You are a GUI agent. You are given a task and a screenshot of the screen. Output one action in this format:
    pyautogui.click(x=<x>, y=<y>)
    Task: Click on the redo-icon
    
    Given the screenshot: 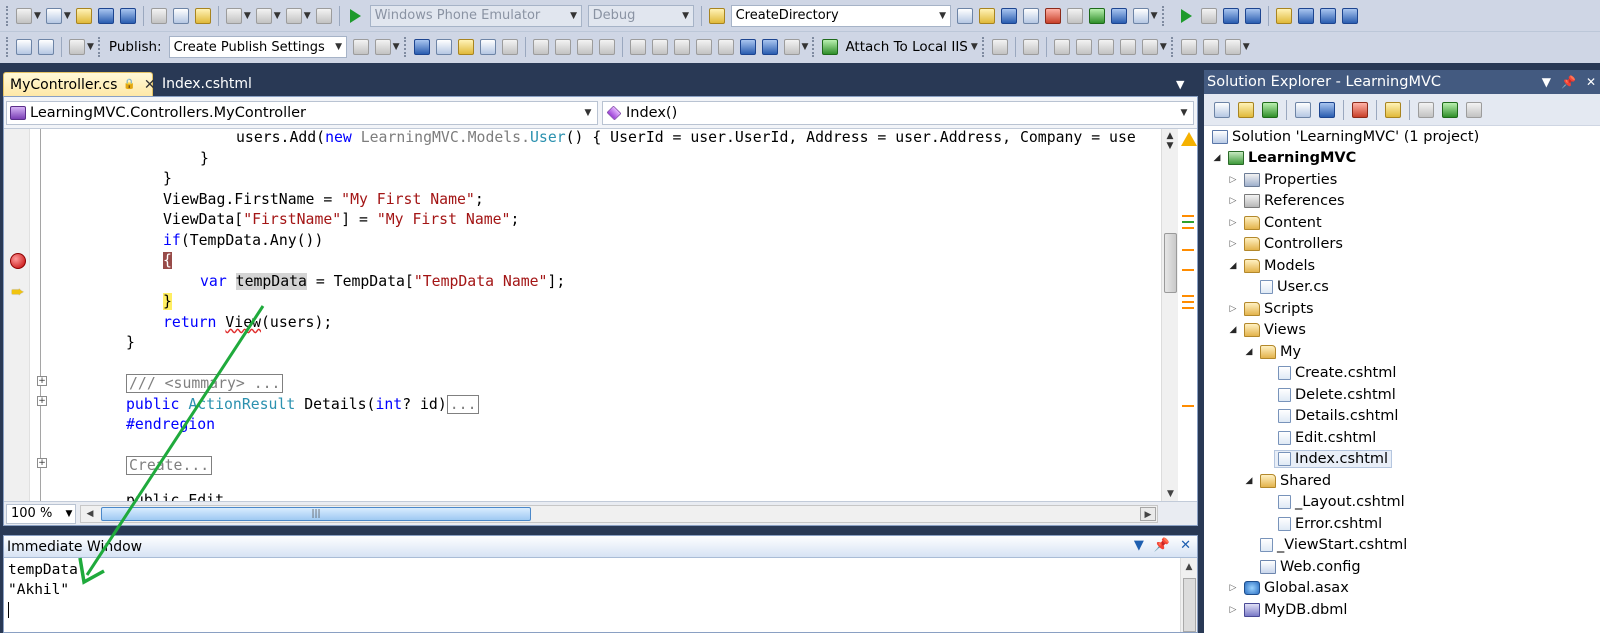 What is the action you would take?
    pyautogui.click(x=263, y=15)
    